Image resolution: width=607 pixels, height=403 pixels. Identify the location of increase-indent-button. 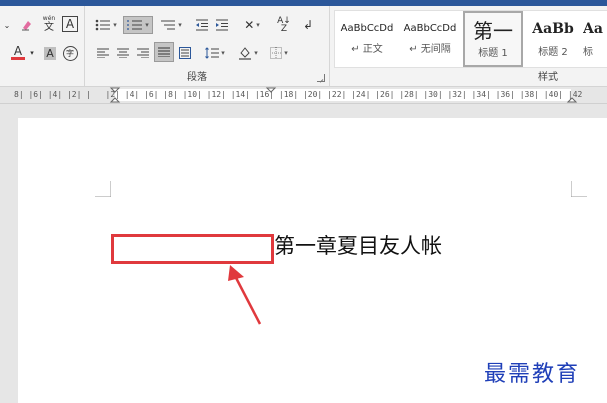
(222, 25).